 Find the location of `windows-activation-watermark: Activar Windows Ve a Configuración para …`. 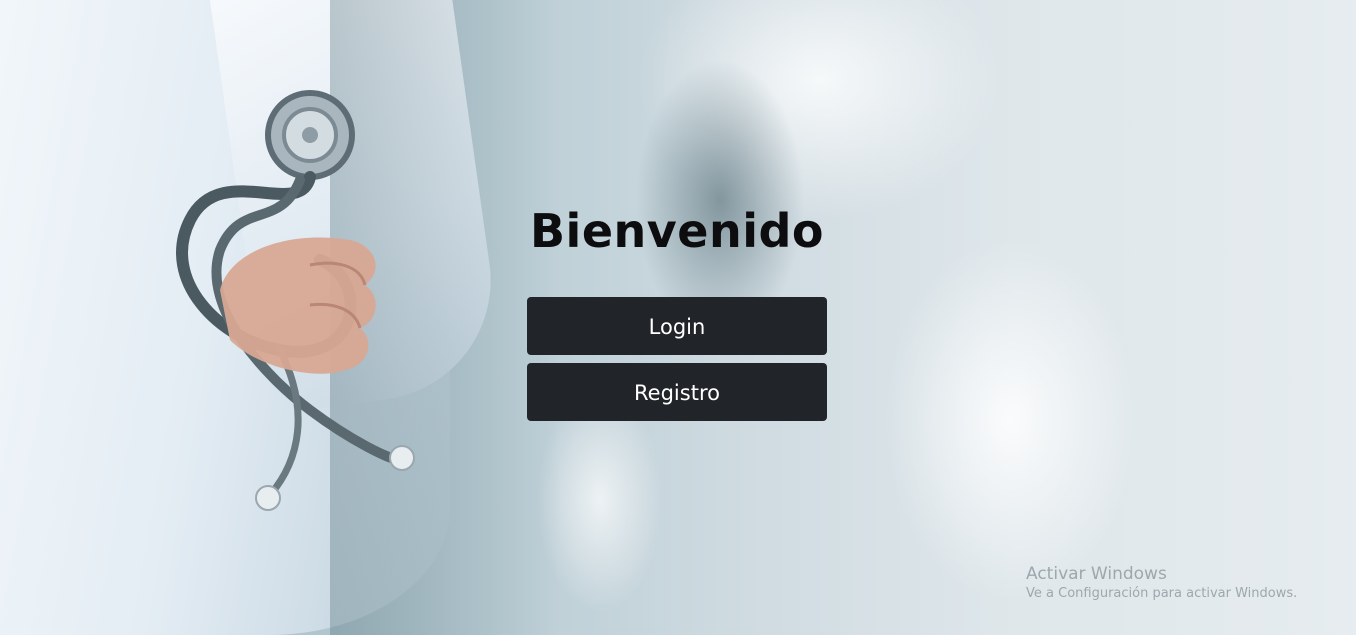

windows-activation-watermark: Activar Windows Ve a Configuración para … is located at coordinates (1161, 583).